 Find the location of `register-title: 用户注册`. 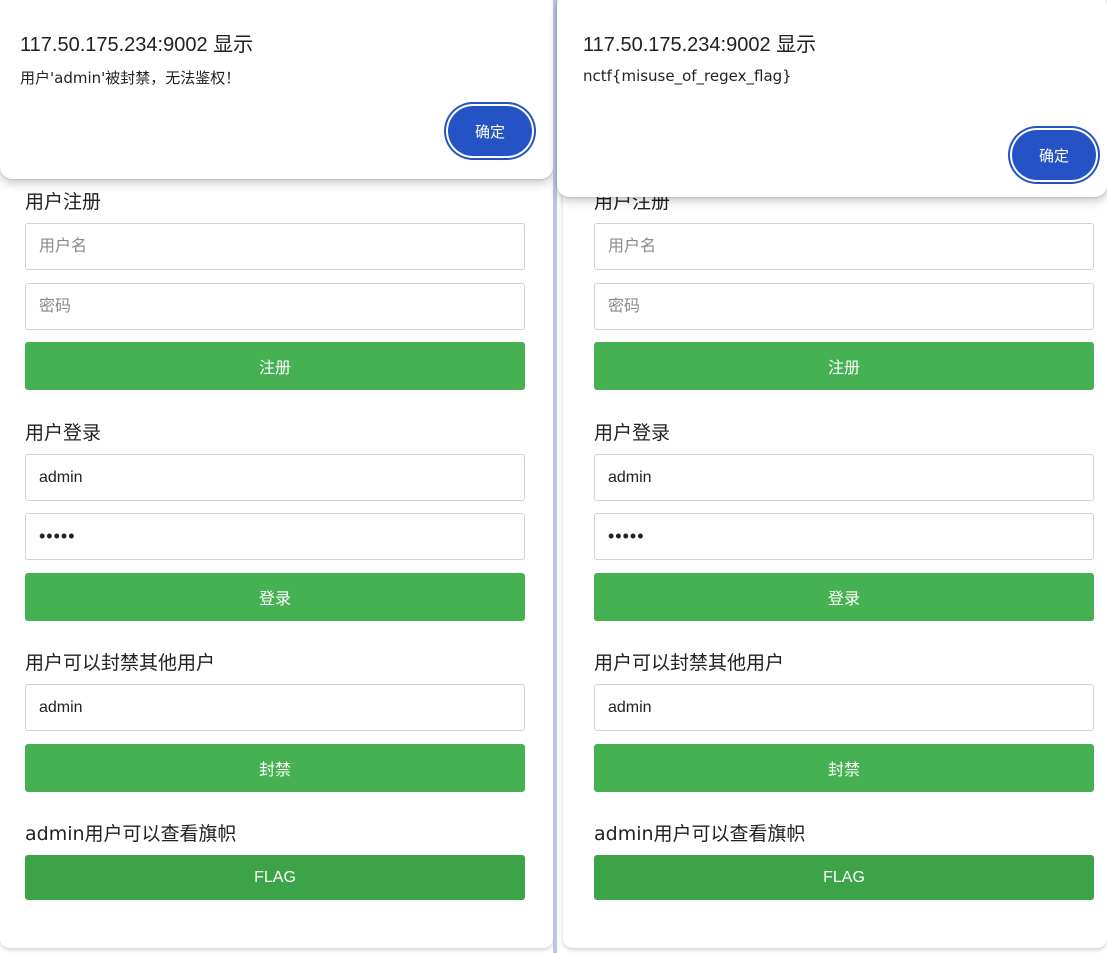

register-title: 用户注册 is located at coordinates (63, 202).